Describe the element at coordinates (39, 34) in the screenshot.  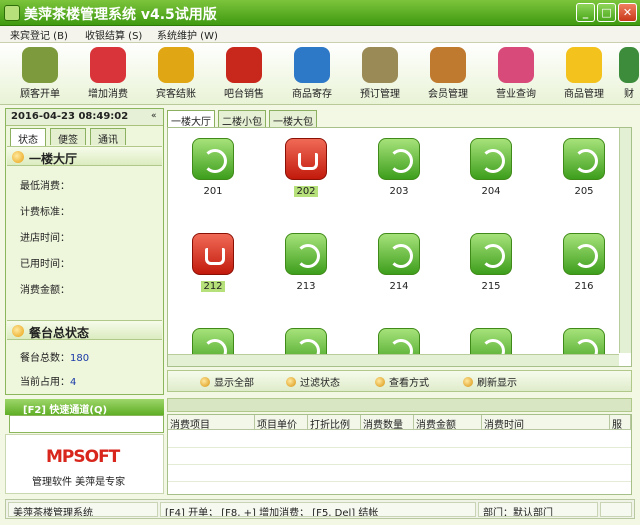
I see `menu-guest-register: 来宾登记 (B)` at that location.